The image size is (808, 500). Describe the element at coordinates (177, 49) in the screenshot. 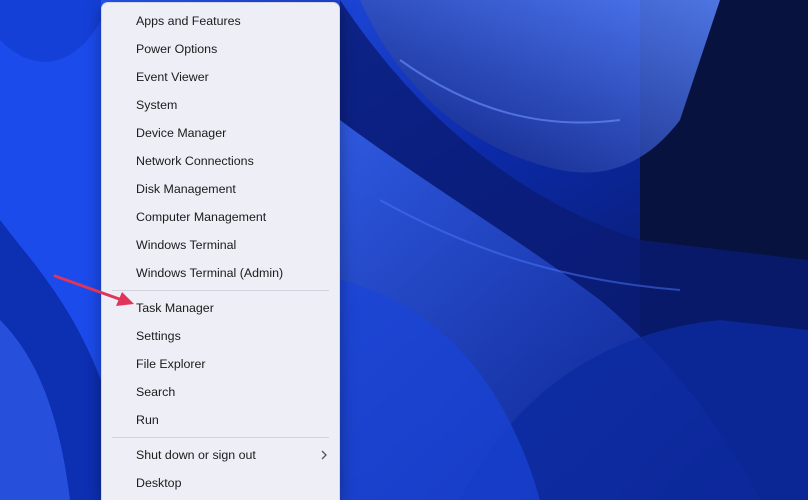

I see `menu-item-label: Power Options` at that location.